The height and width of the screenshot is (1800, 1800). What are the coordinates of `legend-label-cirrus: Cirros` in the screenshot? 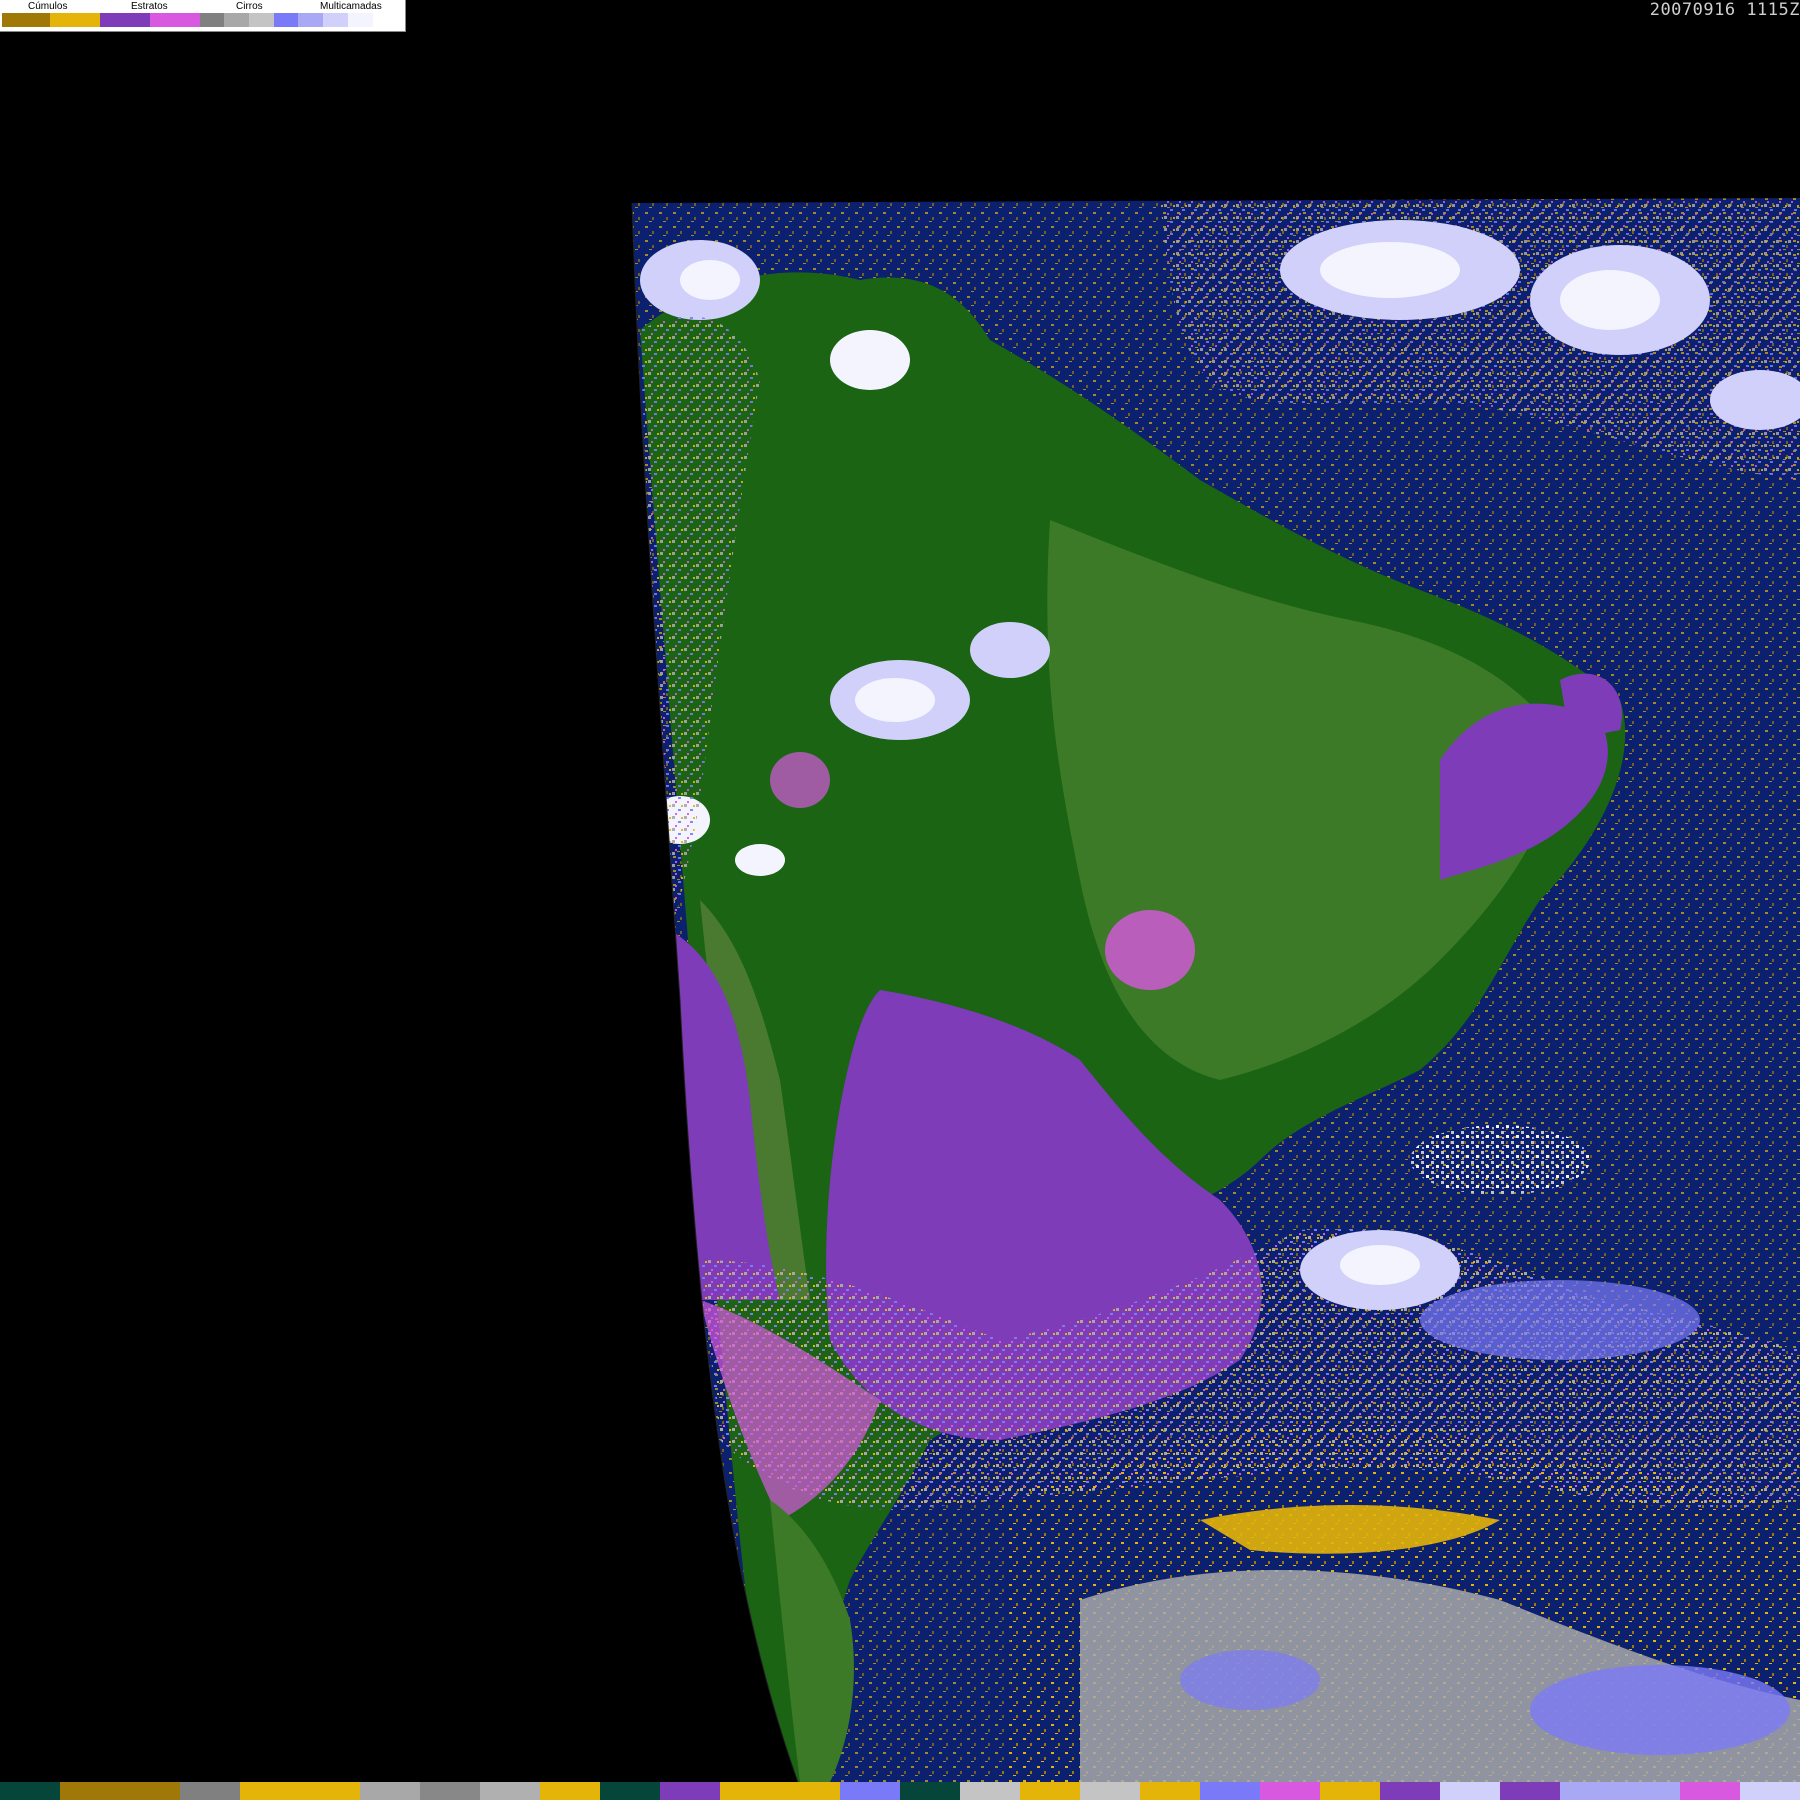 It's located at (249, 6).